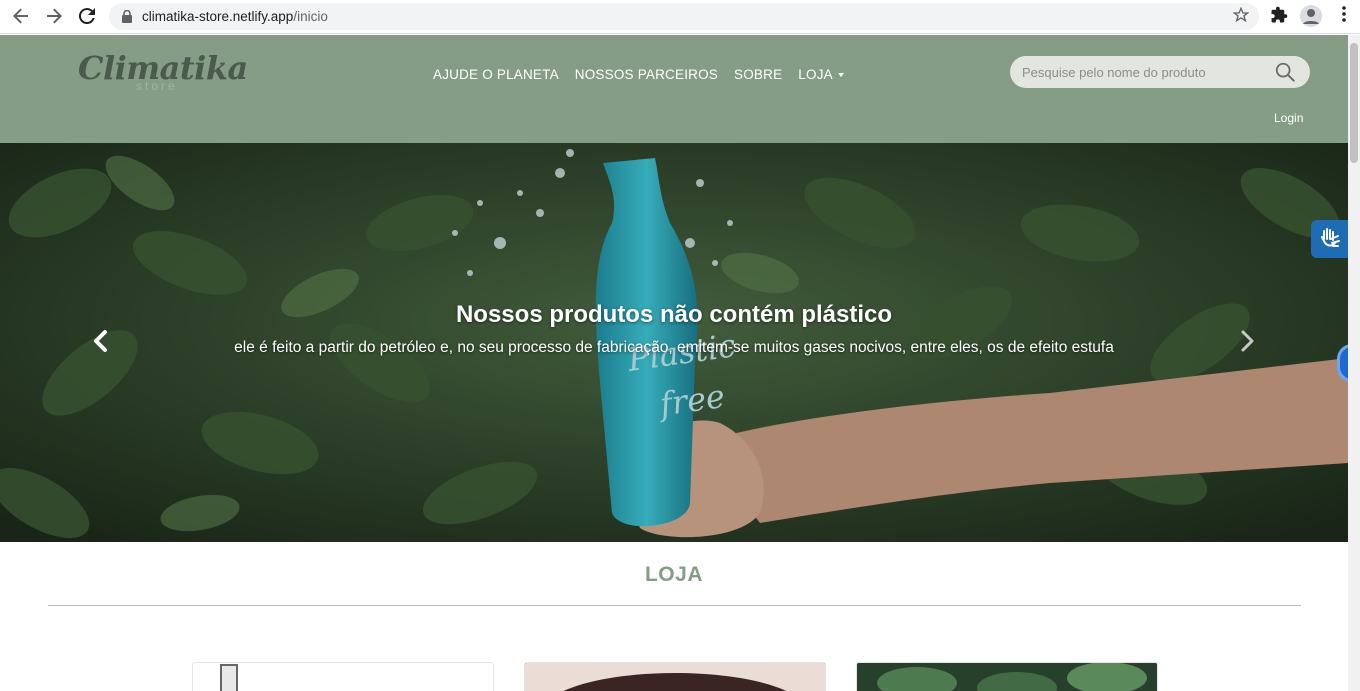  Describe the element at coordinates (310, 16) in the screenshot. I see `url-path: /inicio` at that location.